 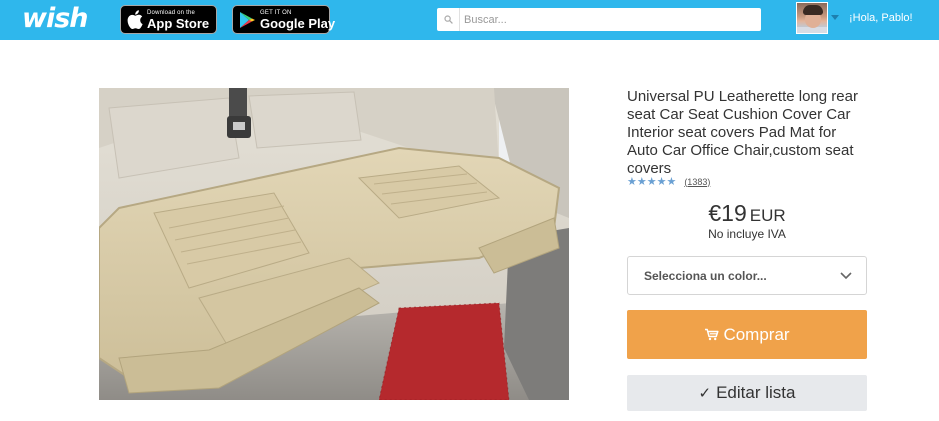 I want to click on search-input, so click(x=610, y=19).